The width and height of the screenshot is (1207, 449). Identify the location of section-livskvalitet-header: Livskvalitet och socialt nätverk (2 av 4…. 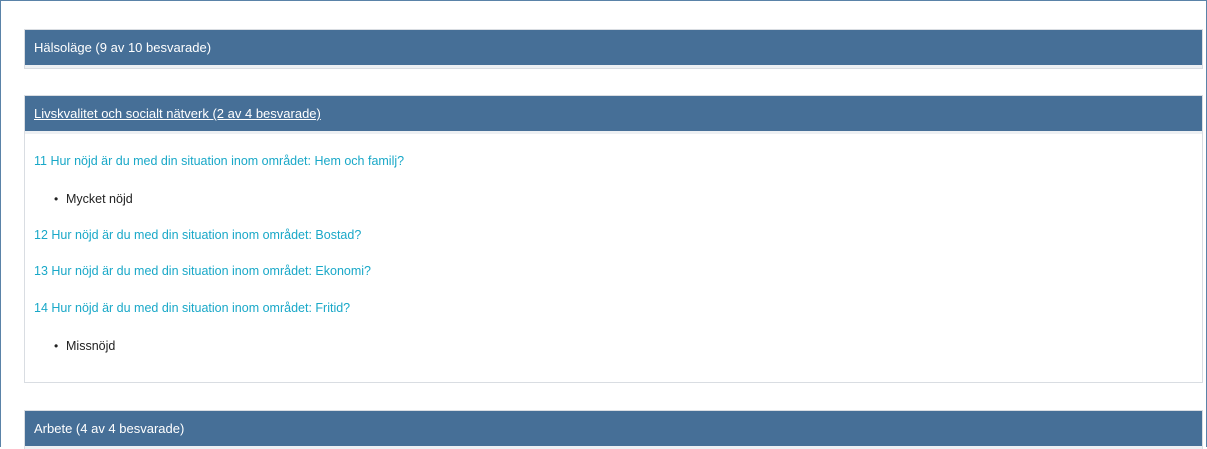
(613, 115).